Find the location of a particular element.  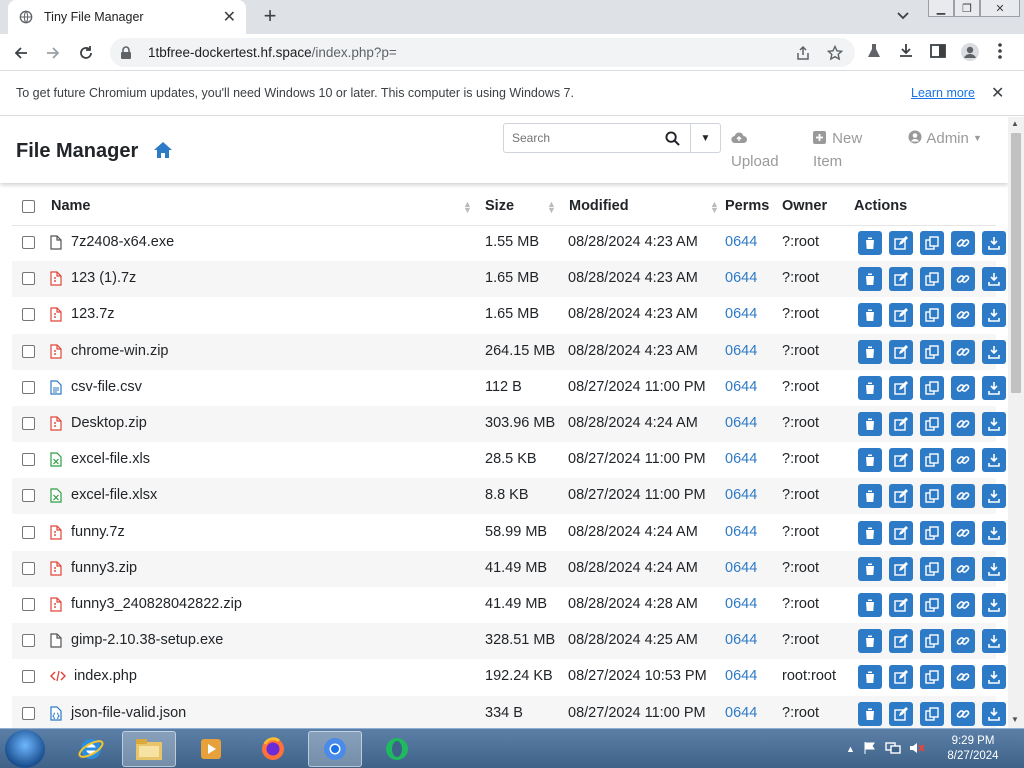

file-name-link: json-file-valid.json is located at coordinates (128, 713).